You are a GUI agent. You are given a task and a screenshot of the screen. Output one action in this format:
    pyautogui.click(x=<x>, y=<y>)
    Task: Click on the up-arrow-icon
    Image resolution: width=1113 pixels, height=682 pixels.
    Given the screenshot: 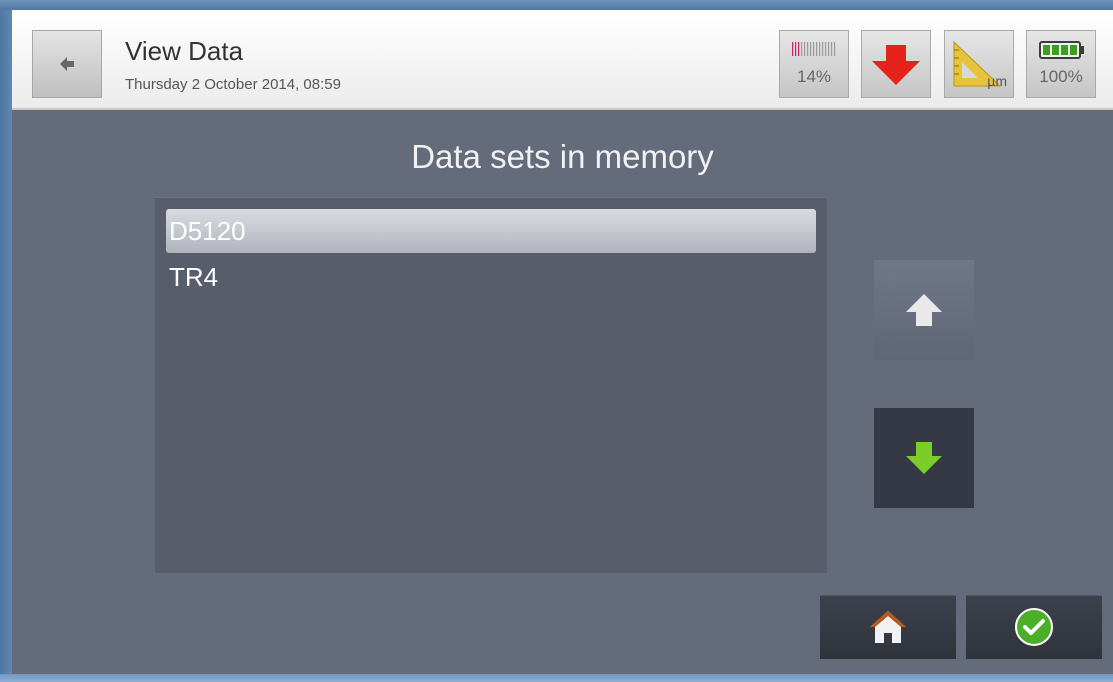 What is the action you would take?
    pyautogui.click(x=924, y=310)
    